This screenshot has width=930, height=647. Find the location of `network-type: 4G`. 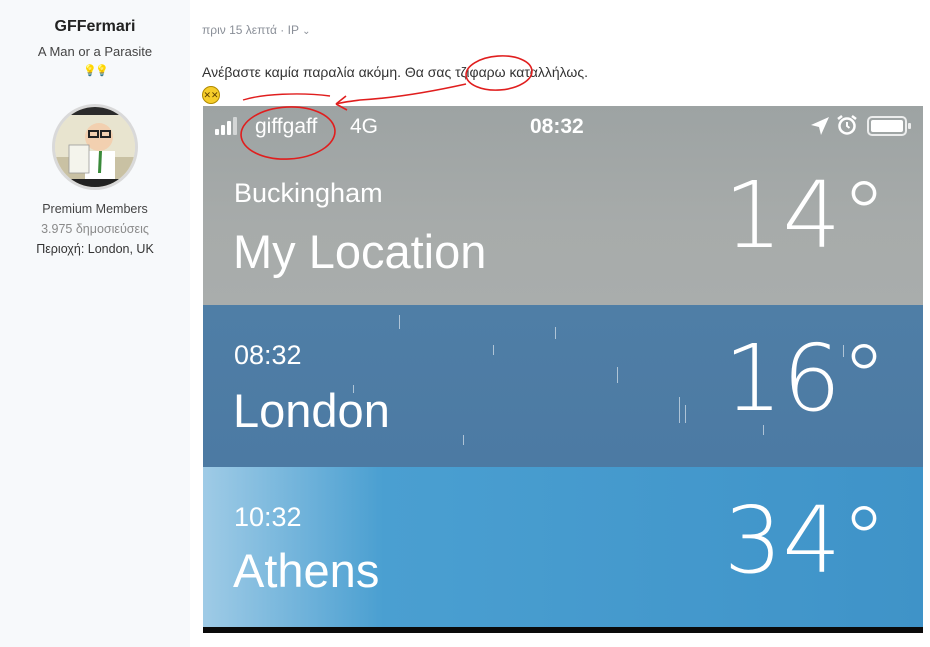

network-type: 4G is located at coordinates (364, 126).